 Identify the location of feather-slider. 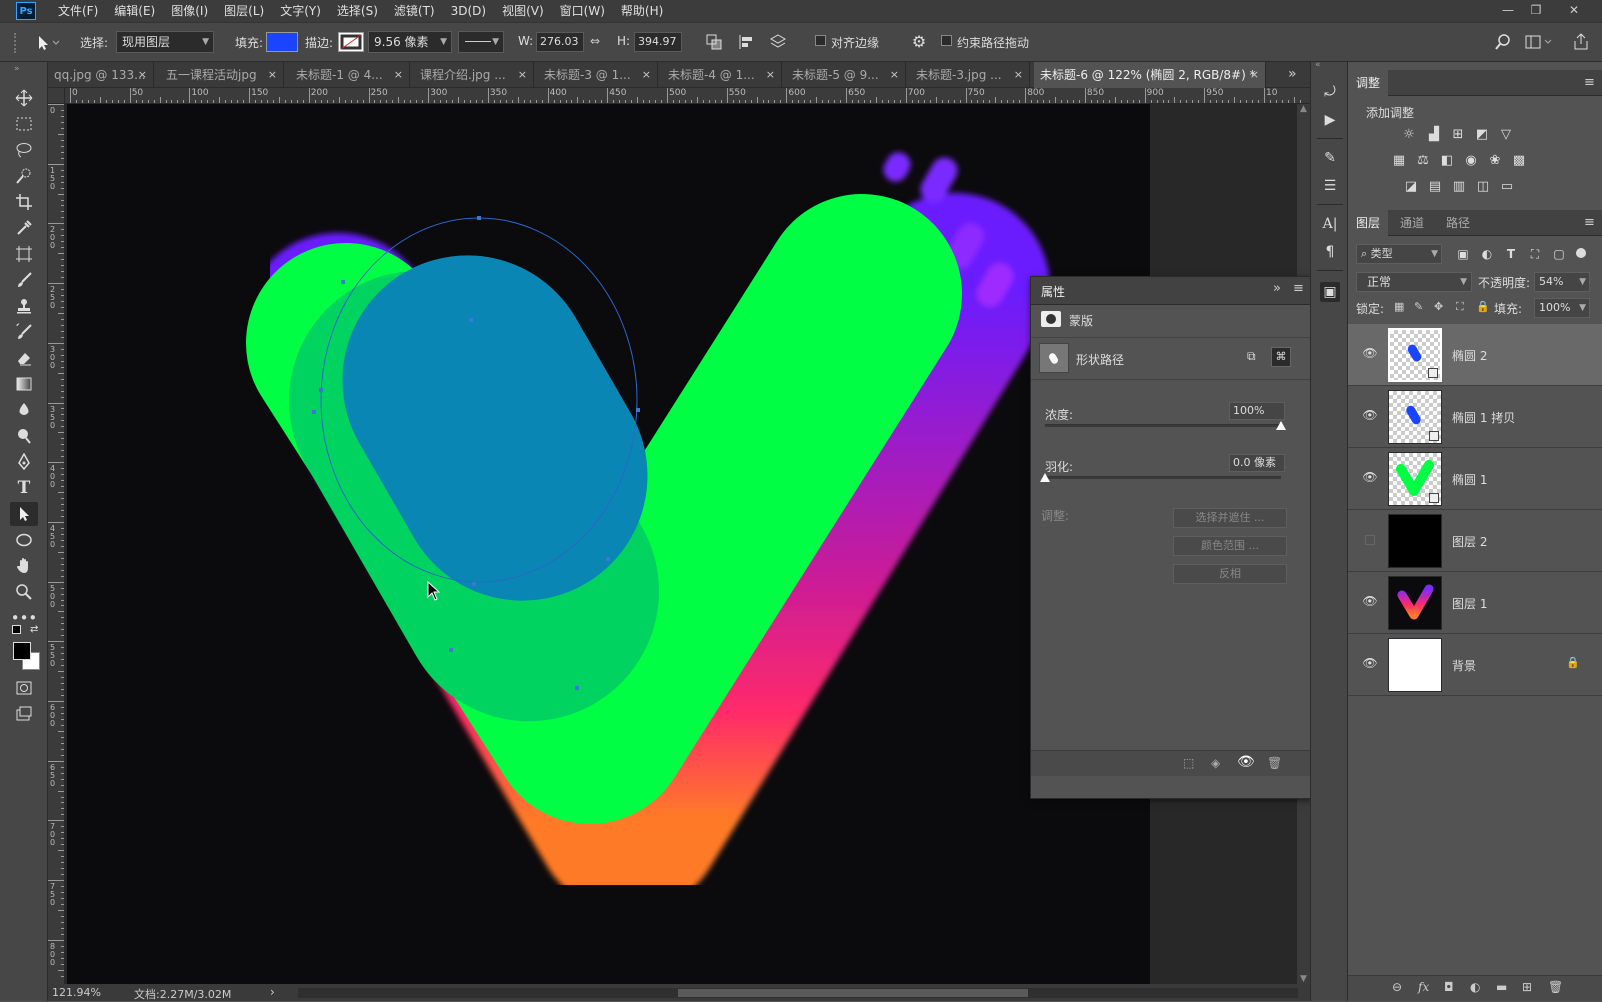
(1163, 477).